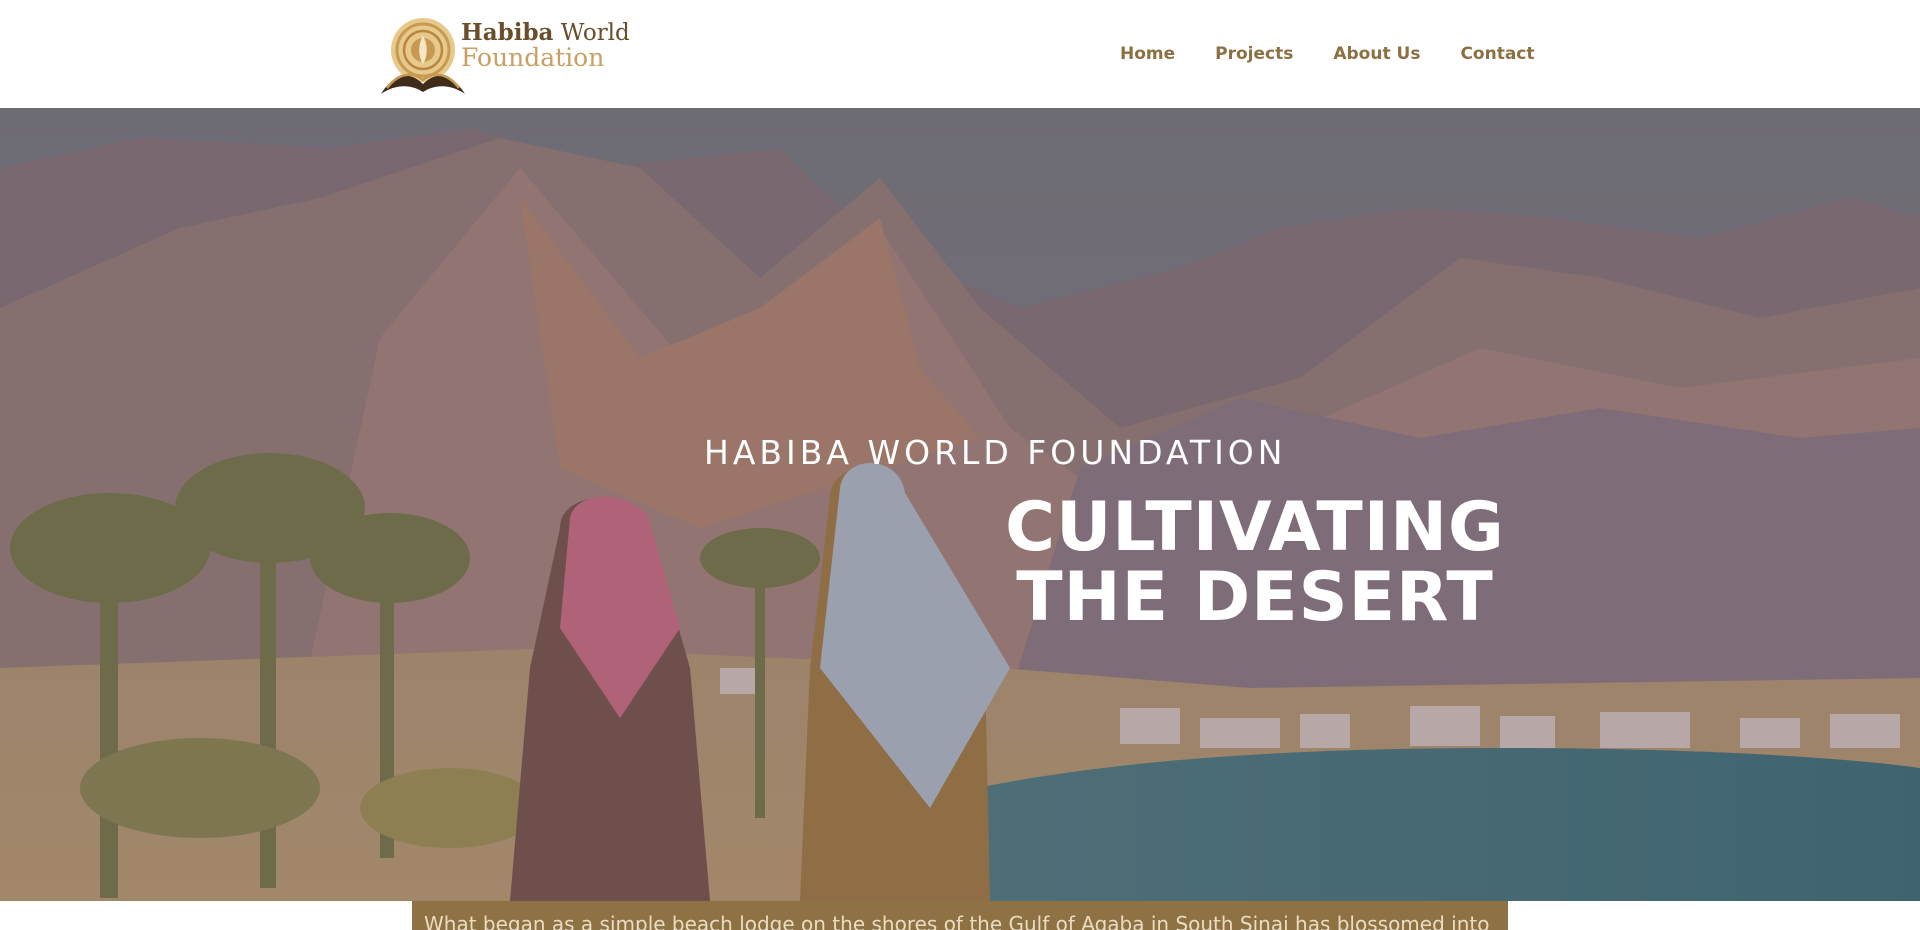  Describe the element at coordinates (1255, 597) in the screenshot. I see `hero-title-line2: THE DESERT` at that location.